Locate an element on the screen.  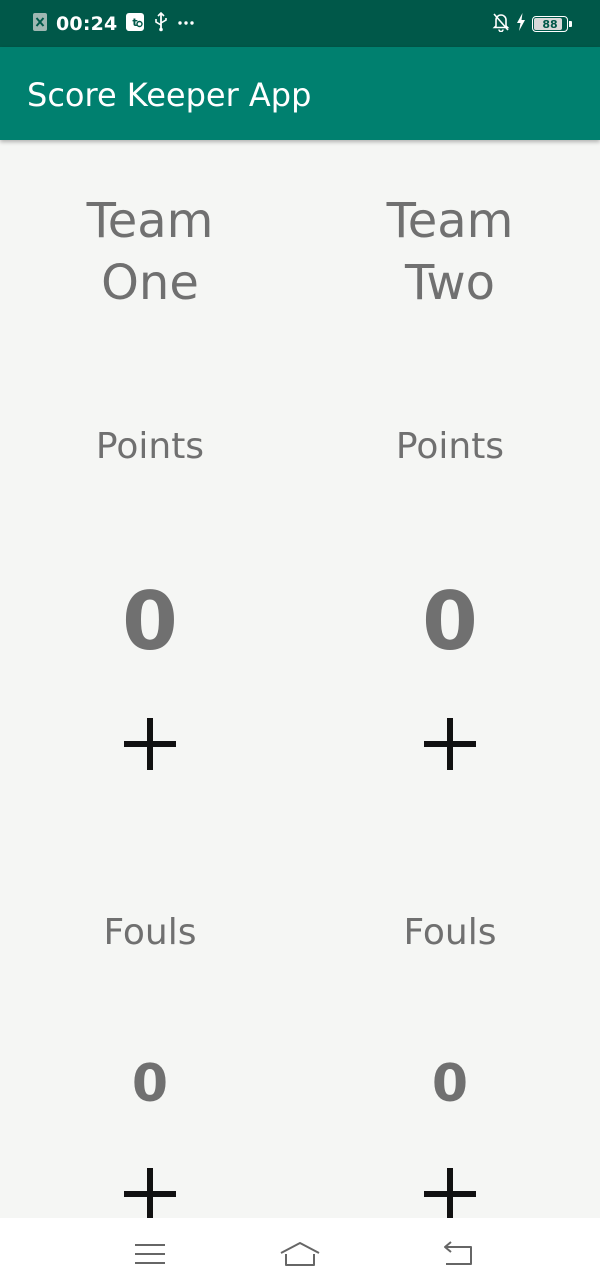
battery-icon: 88 is located at coordinates (552, 24).